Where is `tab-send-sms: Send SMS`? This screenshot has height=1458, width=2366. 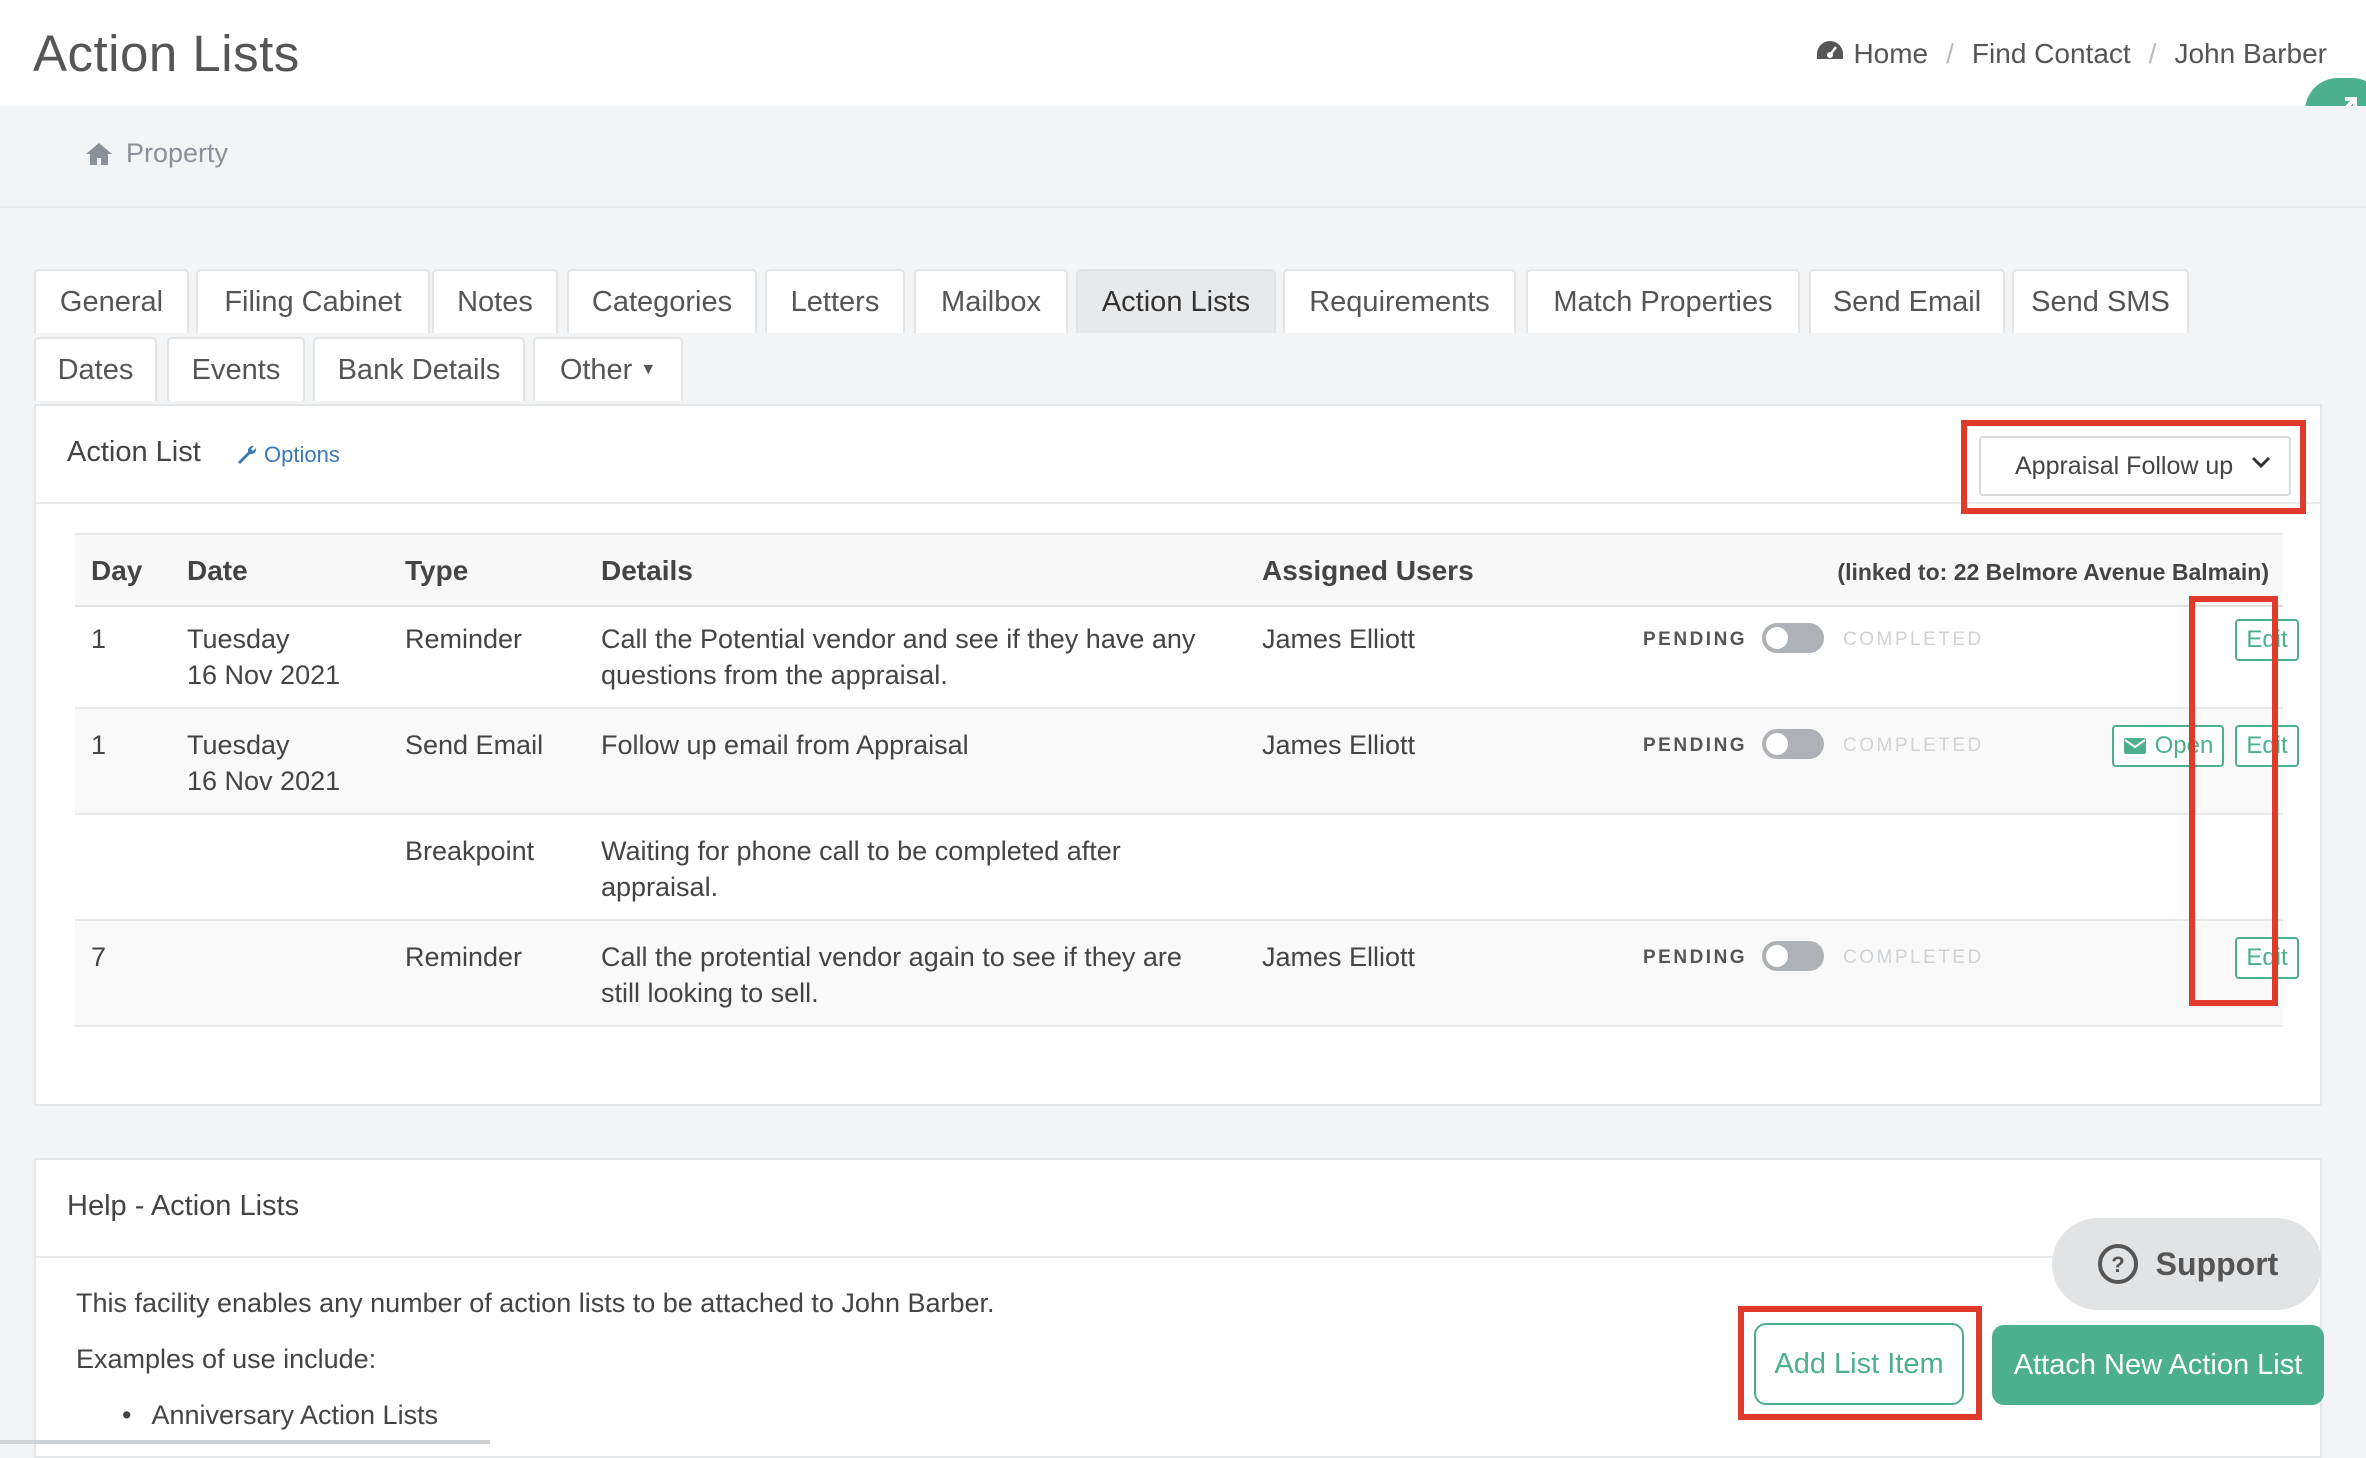
tab-send-sms: Send SMS is located at coordinates (2100, 301).